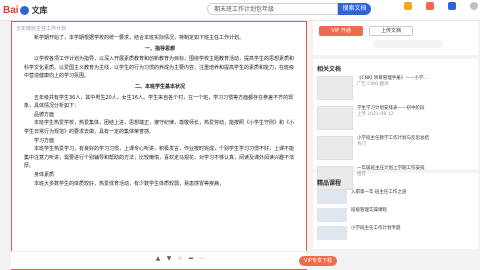  I want to click on course-title: 班级管理实操课程, so click(369, 210).